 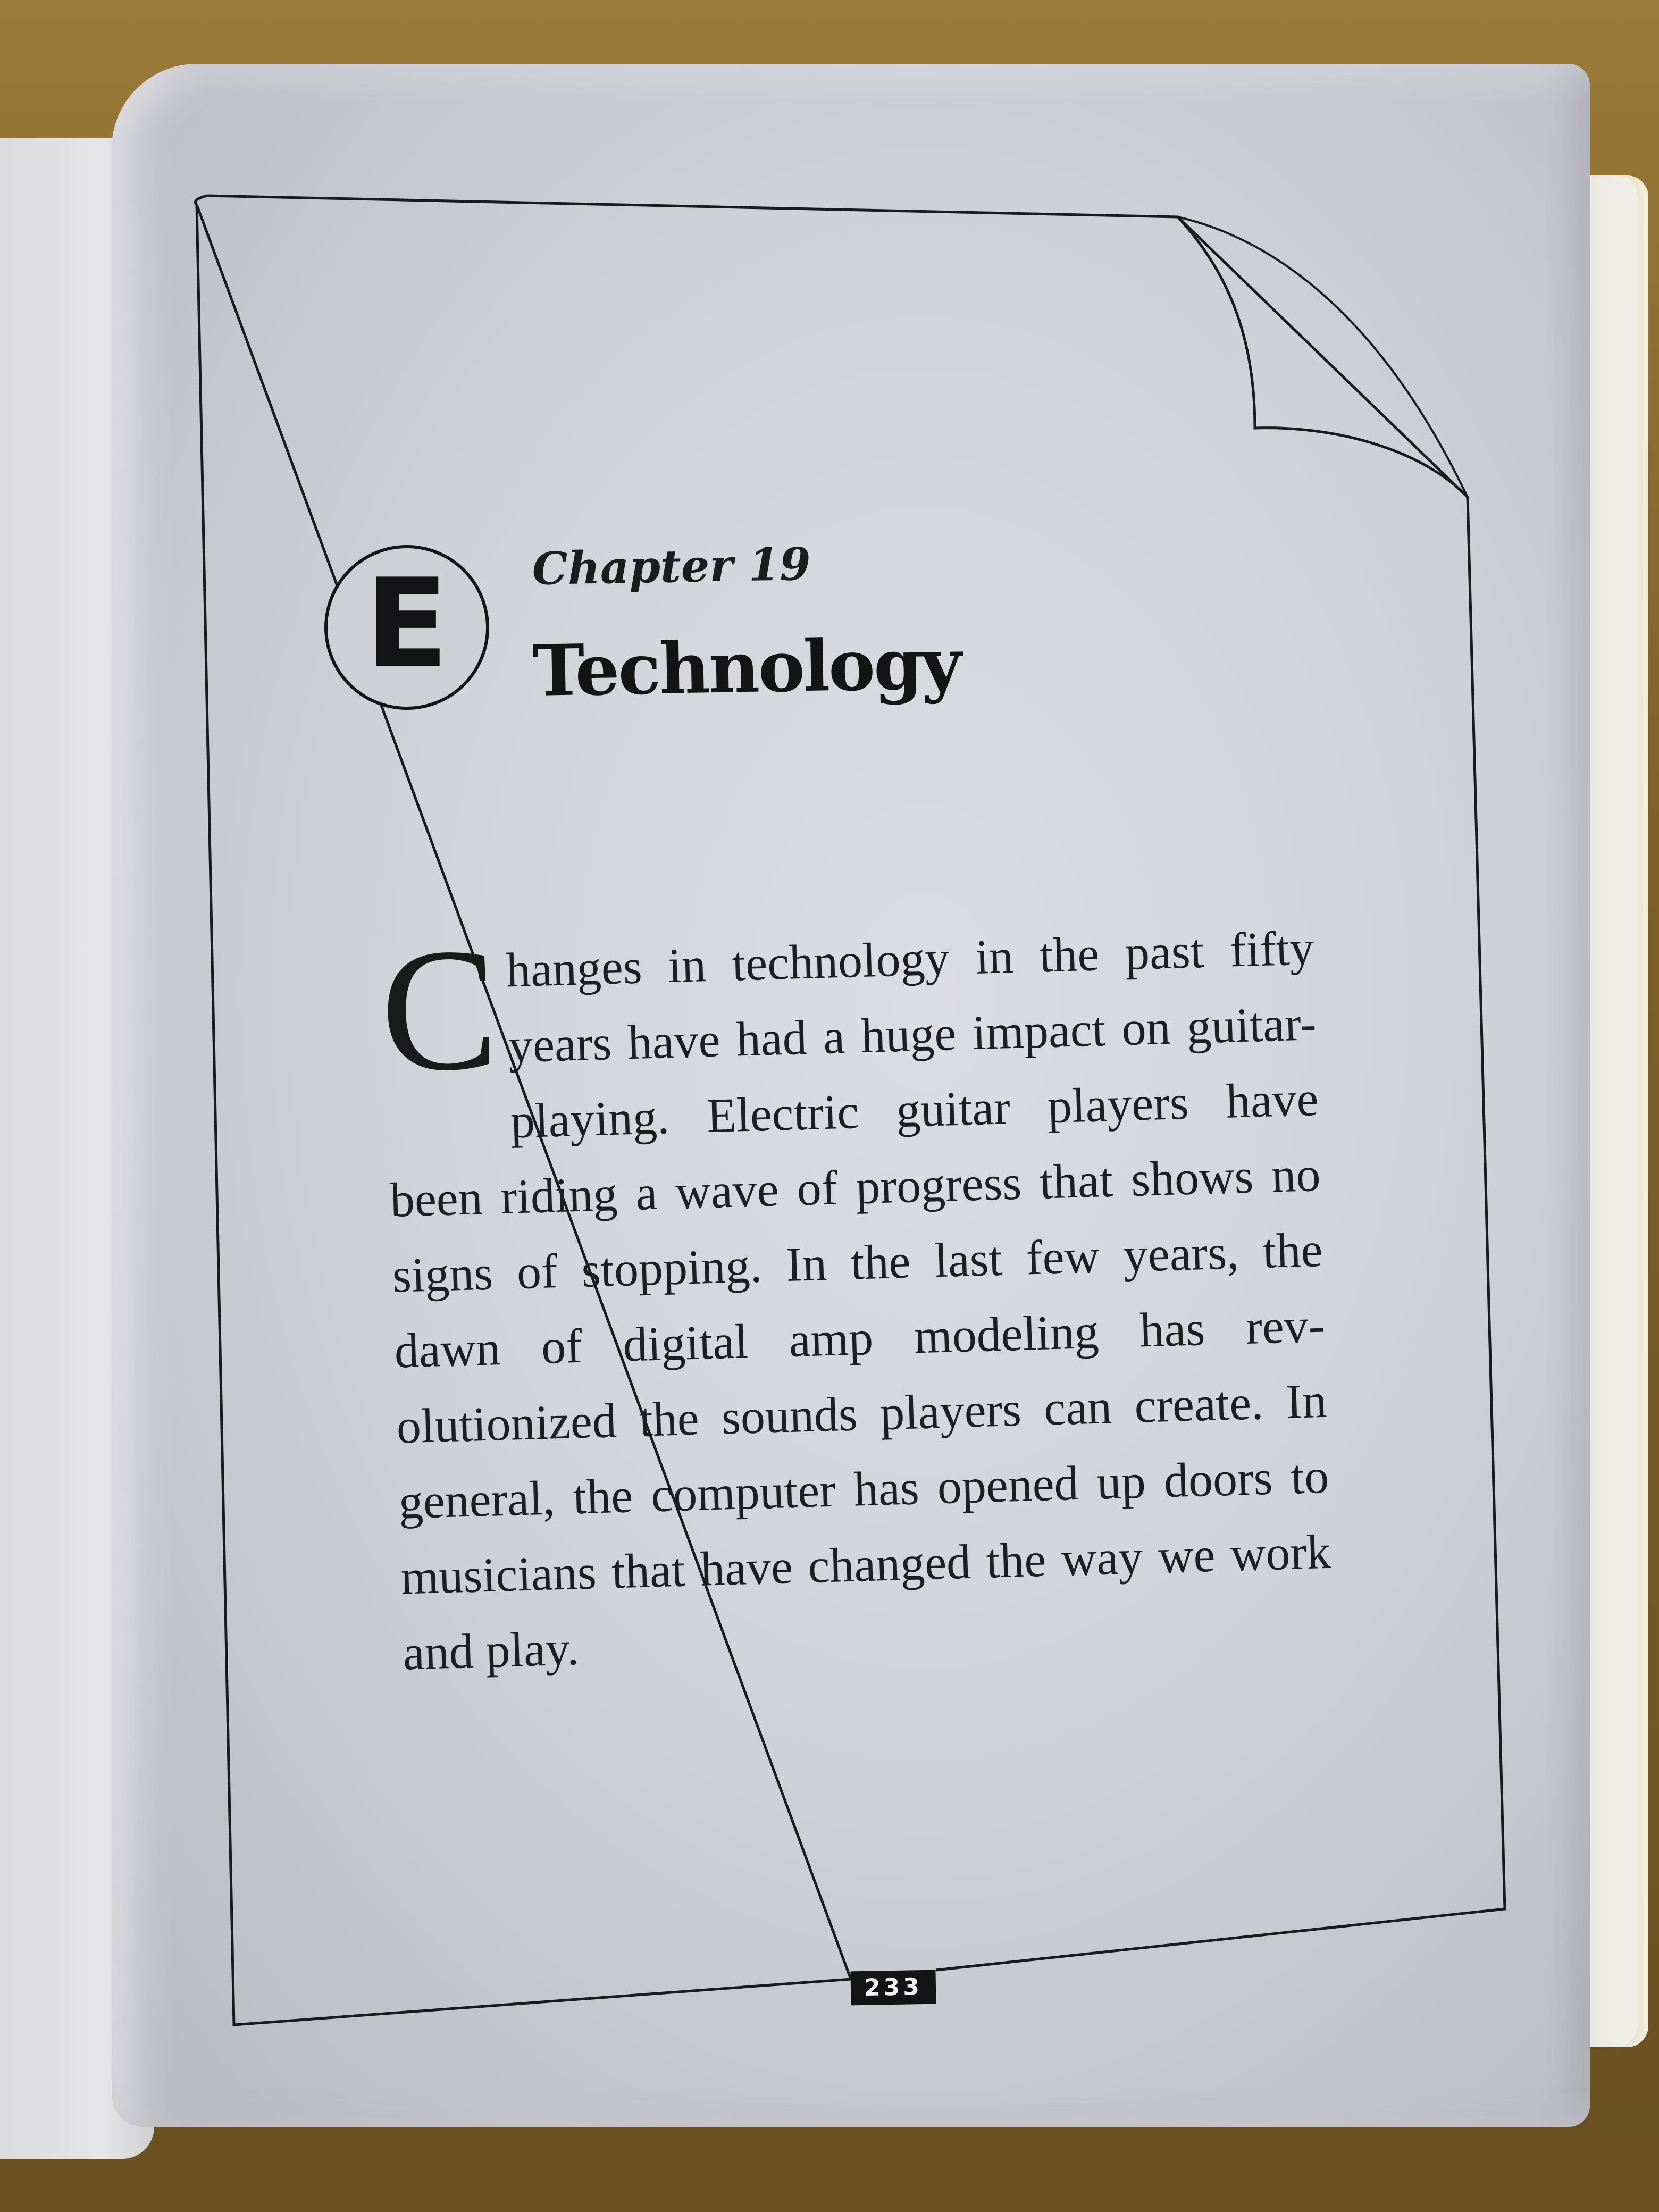 I want to click on chapter-label: Chapter 19, so click(x=671, y=566).